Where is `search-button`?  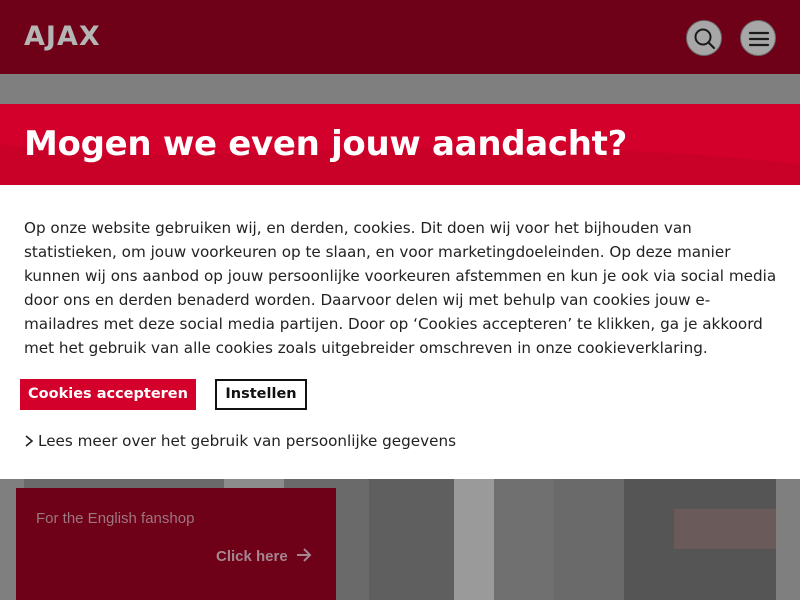 search-button is located at coordinates (704, 38).